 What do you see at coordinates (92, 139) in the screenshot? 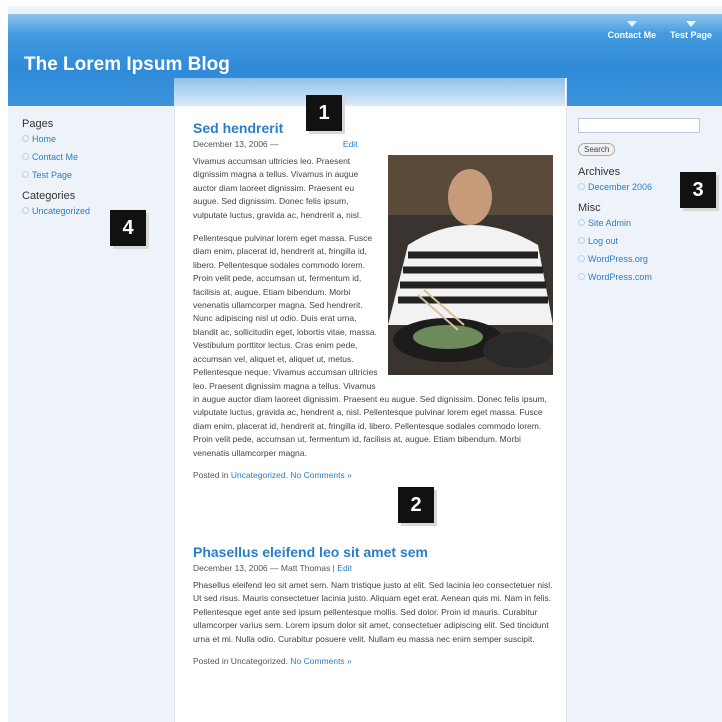
I see `page-link-home: Home` at bounding box center [92, 139].